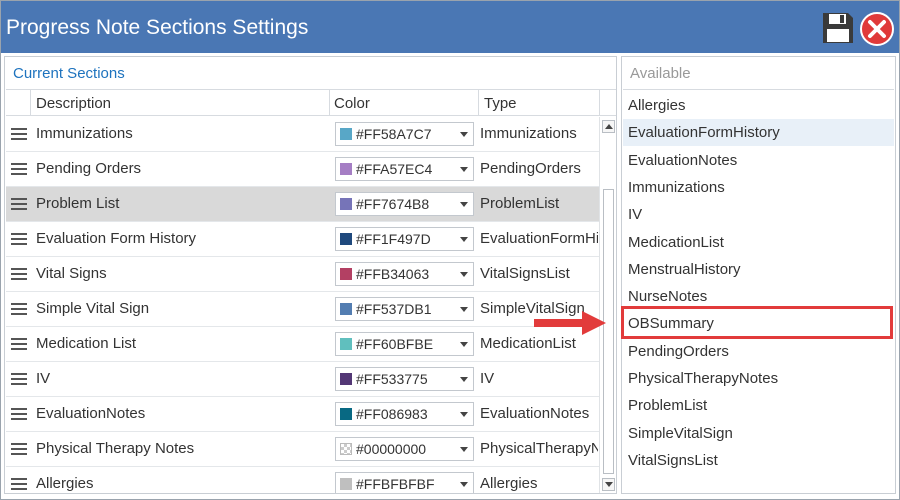  What do you see at coordinates (395, 484) in the screenshot?
I see `color-value: #FFBFBFBF` at bounding box center [395, 484].